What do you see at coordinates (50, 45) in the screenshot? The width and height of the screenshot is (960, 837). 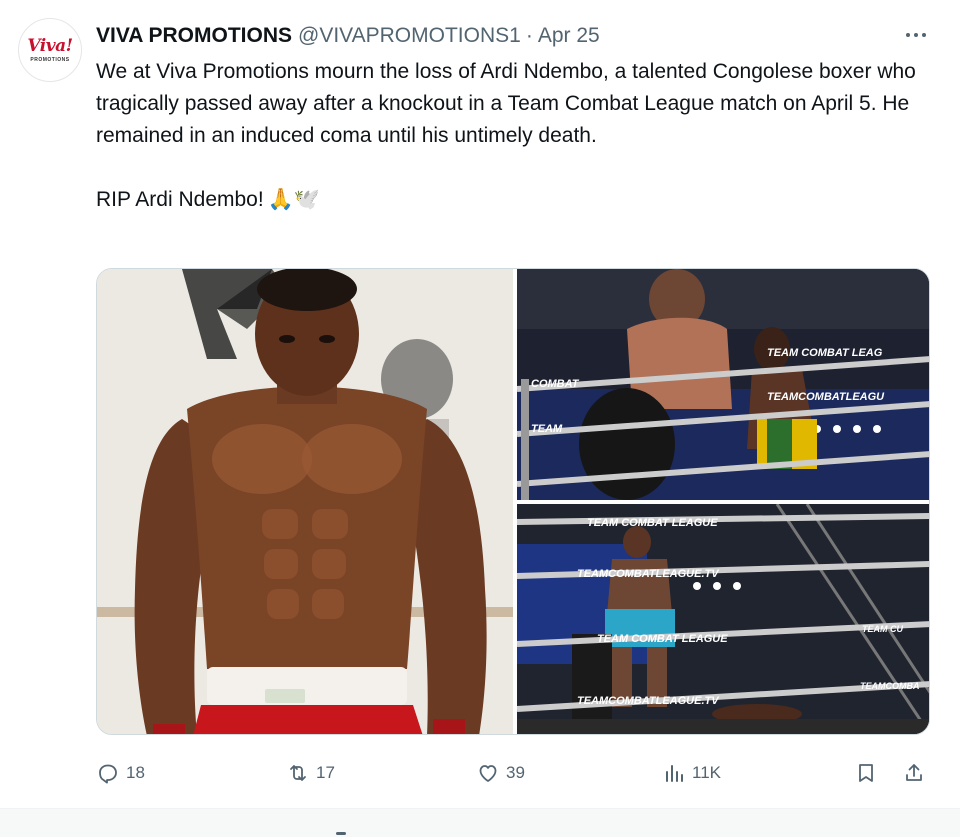 I see `avatar-logo: Viva!` at bounding box center [50, 45].